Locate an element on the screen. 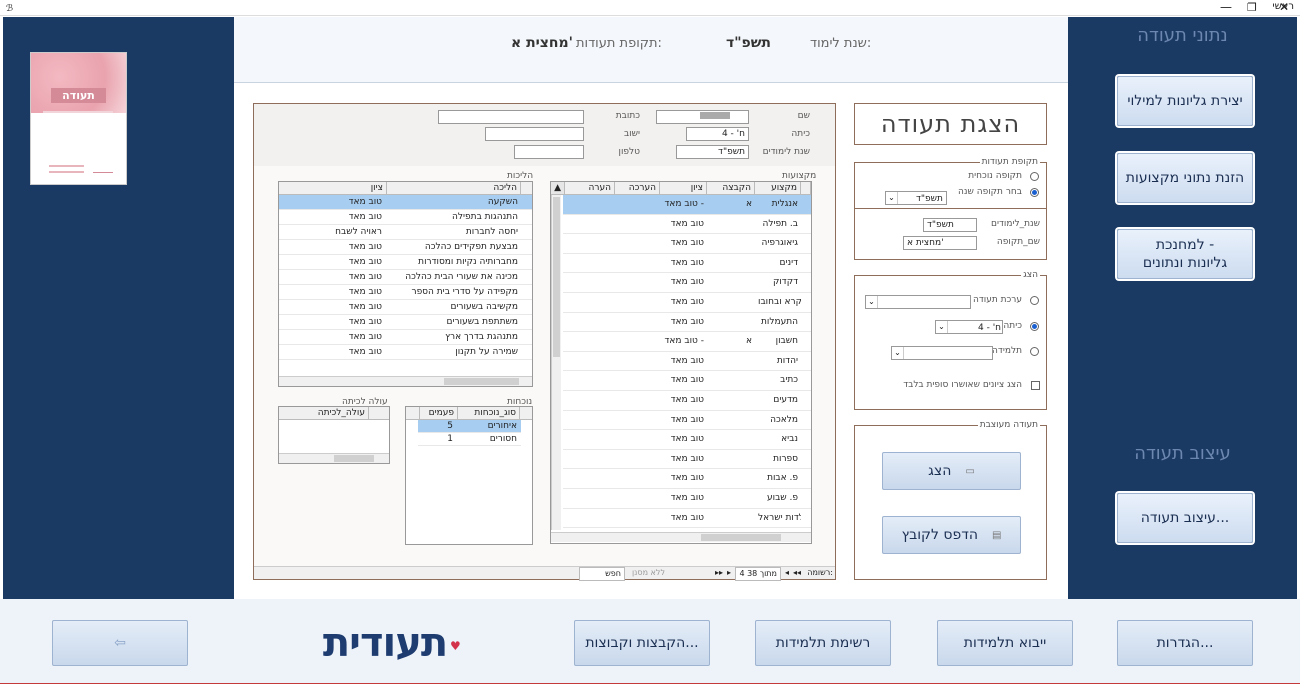 The width and height of the screenshot is (1300, 697). subjects-header-subject: מקצוע is located at coordinates (778, 188).